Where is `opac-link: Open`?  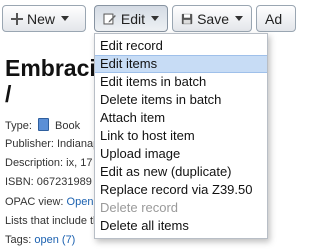 opac-link: Open is located at coordinates (80, 202).